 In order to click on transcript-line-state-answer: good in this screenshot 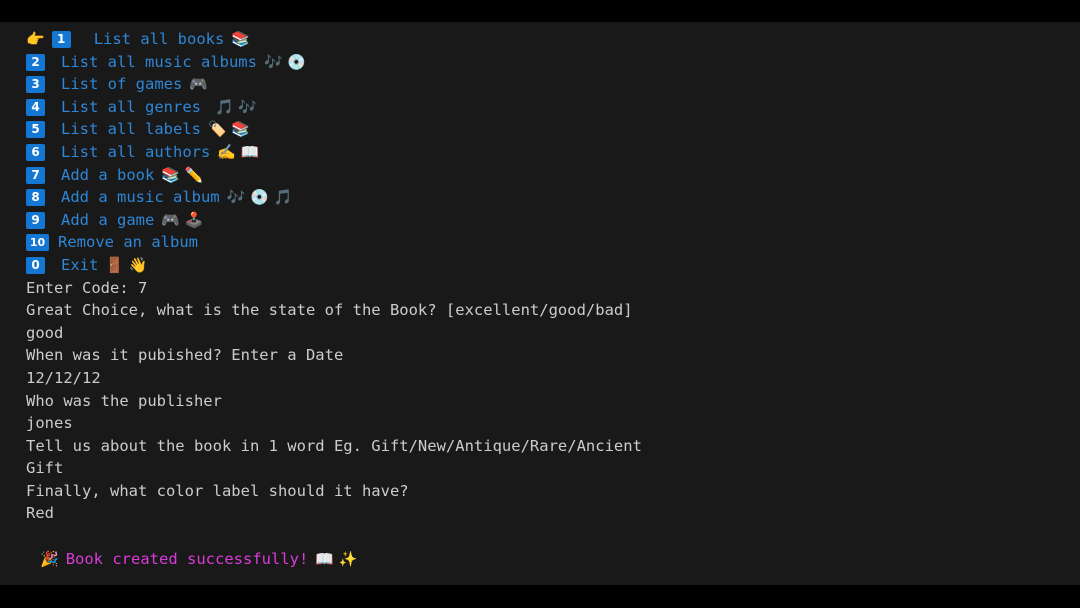, I will do `click(45, 332)`.